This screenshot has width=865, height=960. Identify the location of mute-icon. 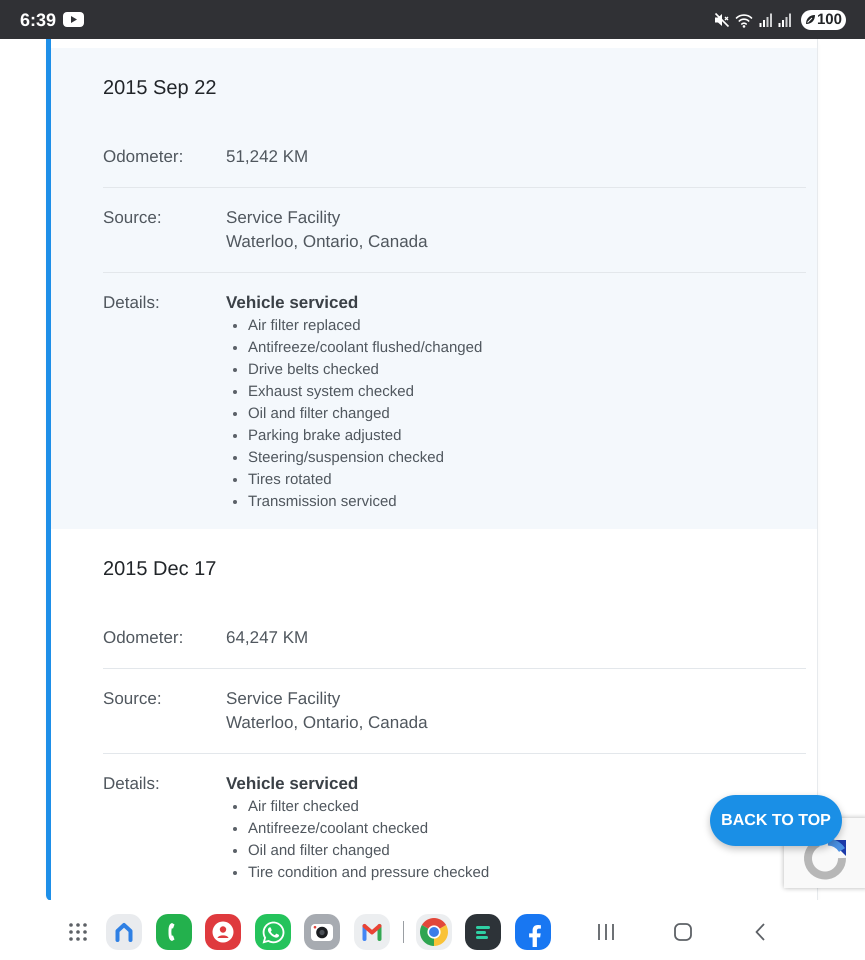
(722, 20).